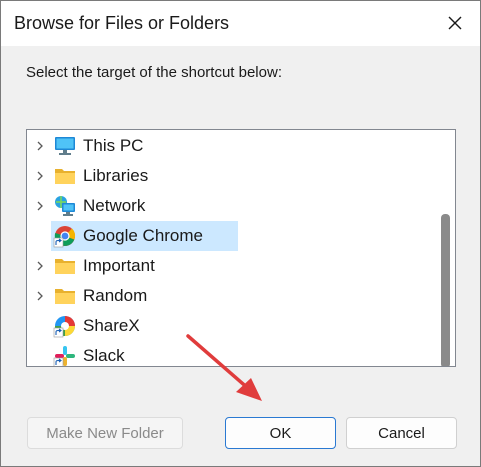 This screenshot has width=481, height=467. What do you see at coordinates (232, 236) in the screenshot?
I see `tree-item-google-chrome: Google Chrome` at bounding box center [232, 236].